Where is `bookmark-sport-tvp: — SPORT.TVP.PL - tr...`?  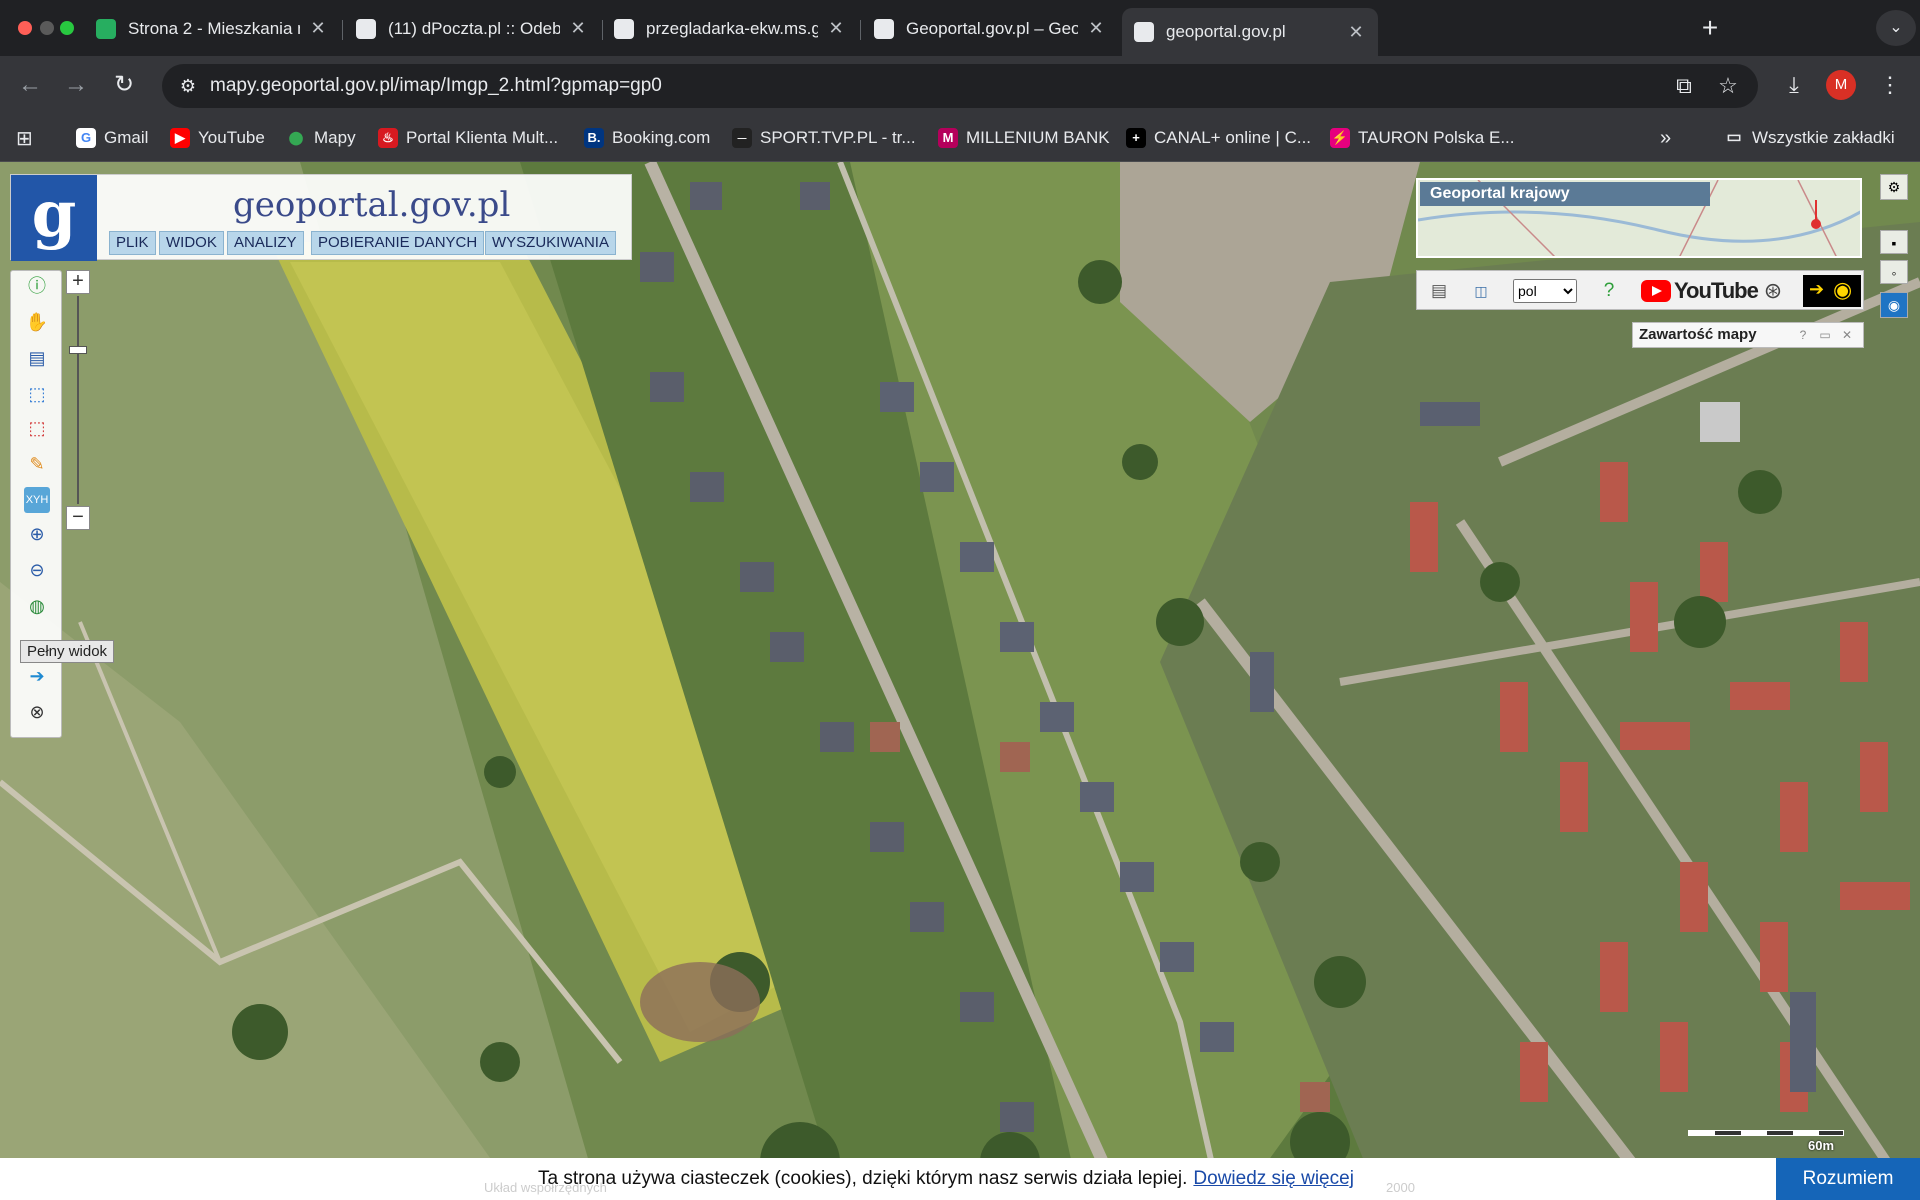
bookmark-sport-tvp: — SPORT.TVP.PL - tr... is located at coordinates (824, 138).